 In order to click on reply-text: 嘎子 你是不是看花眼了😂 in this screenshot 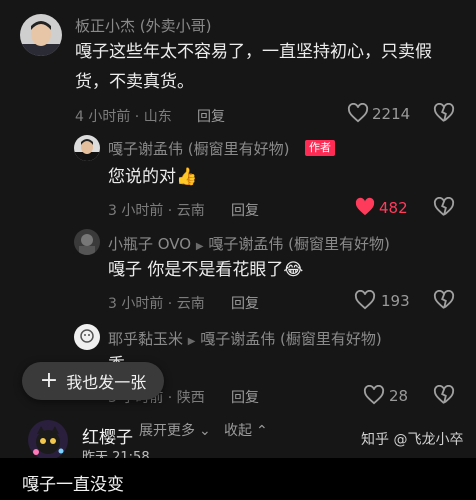, I will do `click(205, 270)`.